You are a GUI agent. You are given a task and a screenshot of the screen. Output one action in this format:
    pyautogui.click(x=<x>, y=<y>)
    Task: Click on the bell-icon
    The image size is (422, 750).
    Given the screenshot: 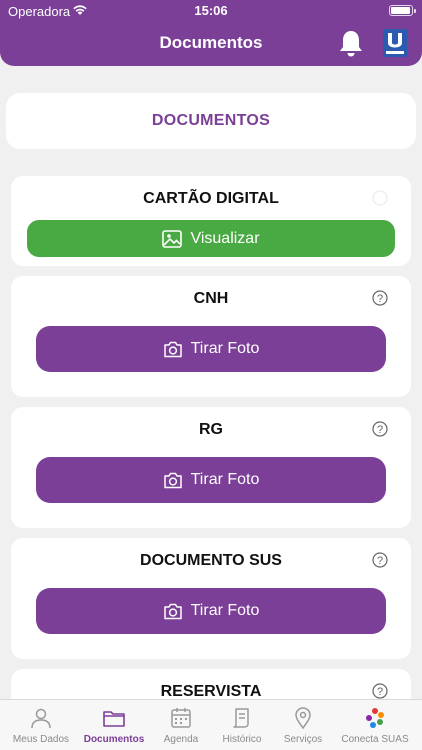 What is the action you would take?
    pyautogui.click(x=351, y=43)
    